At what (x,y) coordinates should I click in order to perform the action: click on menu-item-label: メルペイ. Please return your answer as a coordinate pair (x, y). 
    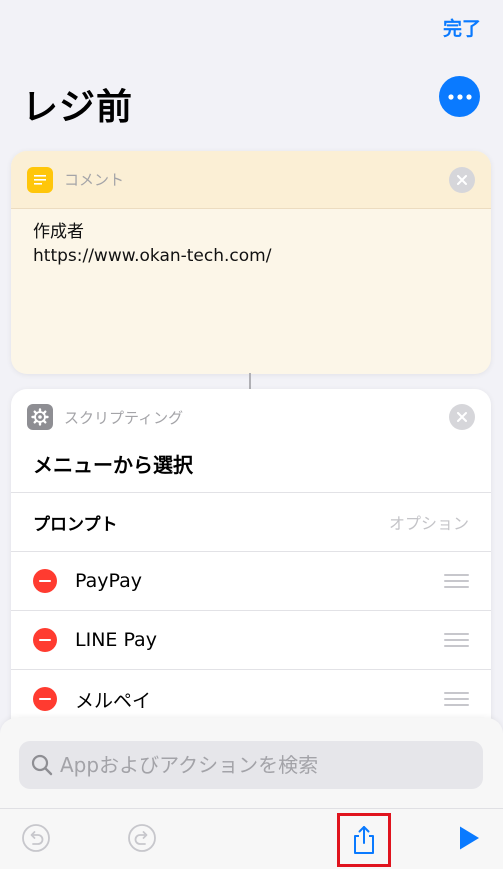
    Looking at the image, I should click on (113, 699).